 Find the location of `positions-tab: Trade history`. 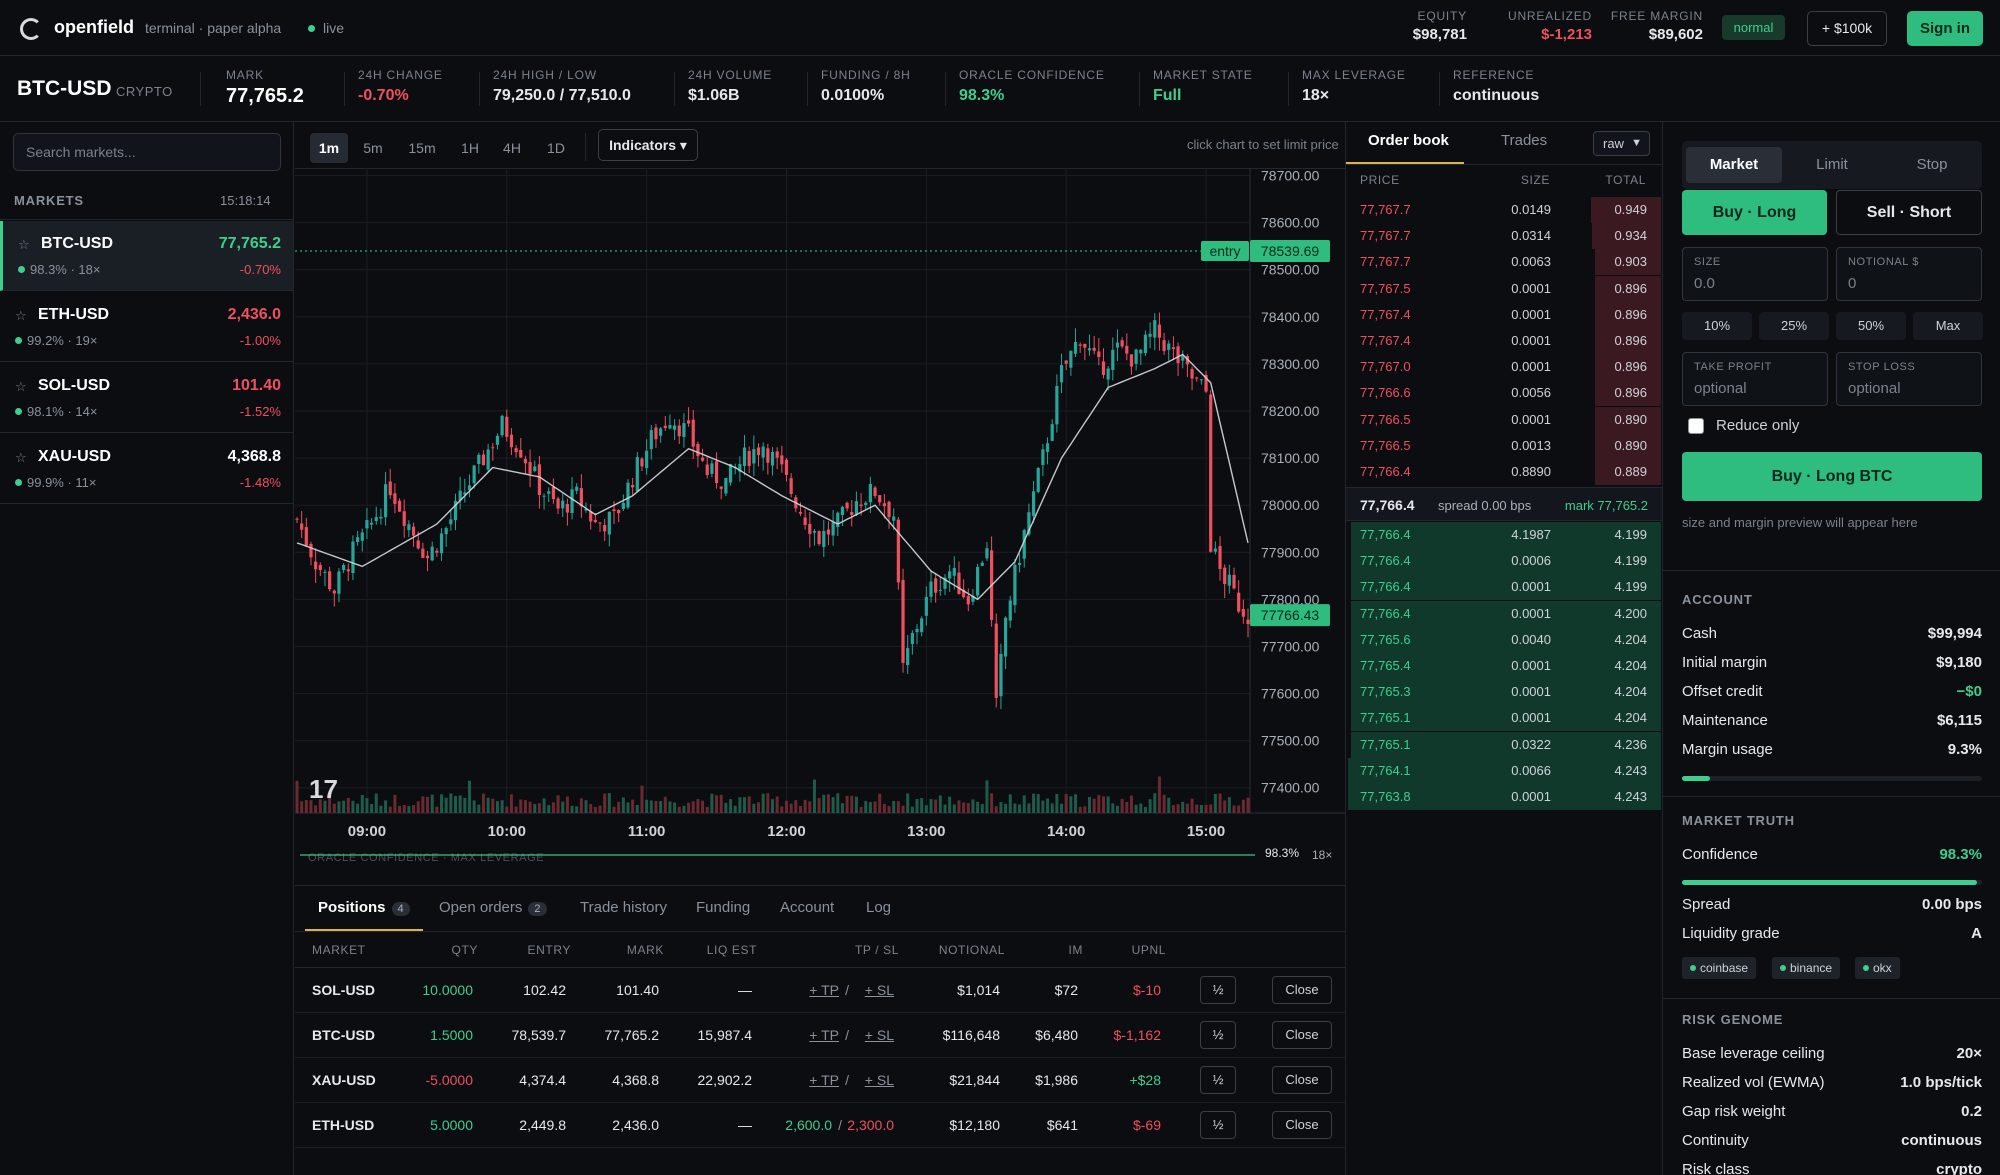

positions-tab: Trade history is located at coordinates (623, 907).